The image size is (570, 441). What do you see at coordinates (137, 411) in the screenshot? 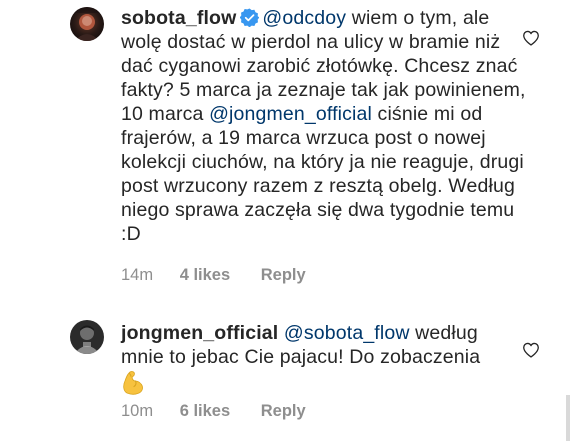
I see `comment-time: 10m` at bounding box center [137, 411].